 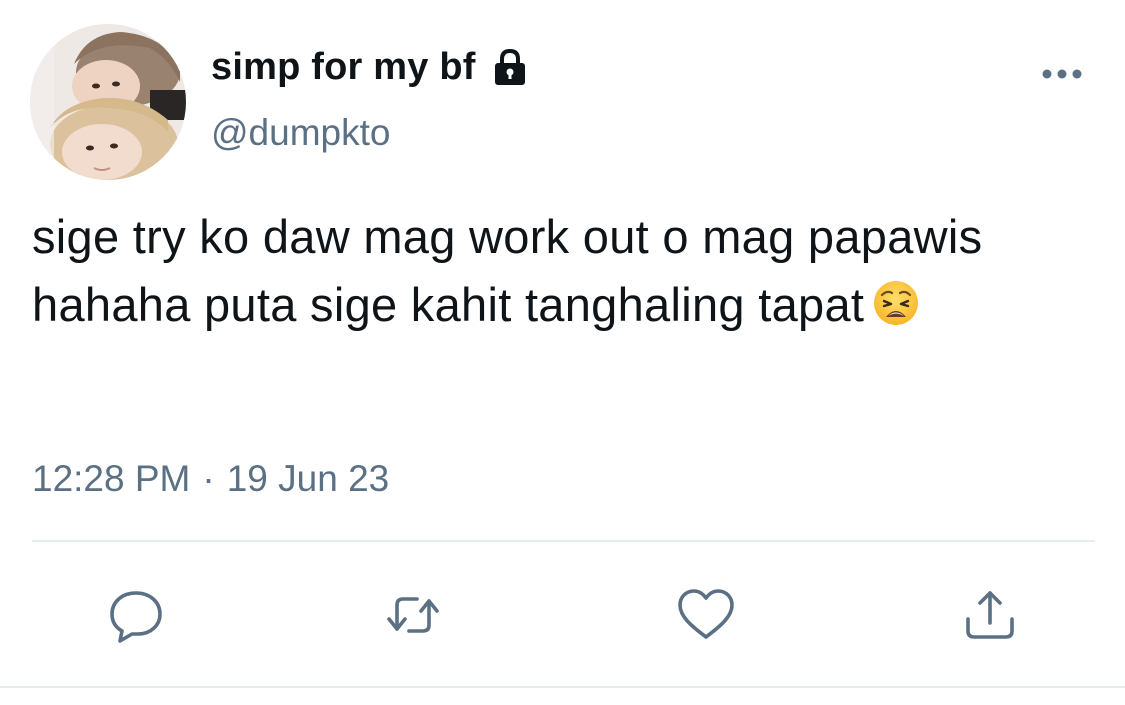 I want to click on avatar-photo, so click(x=108, y=102).